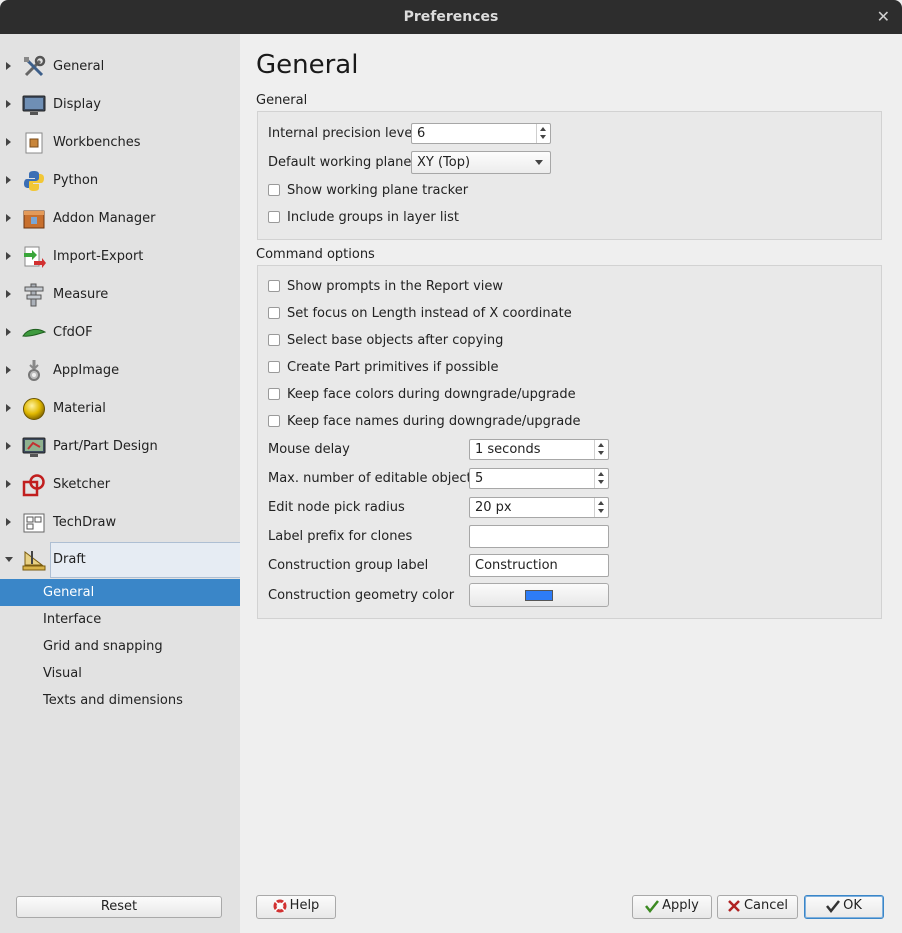 The height and width of the screenshot is (933, 902). What do you see at coordinates (120, 523) in the screenshot?
I see `sidebar-item-techdraw: TechDraw` at bounding box center [120, 523].